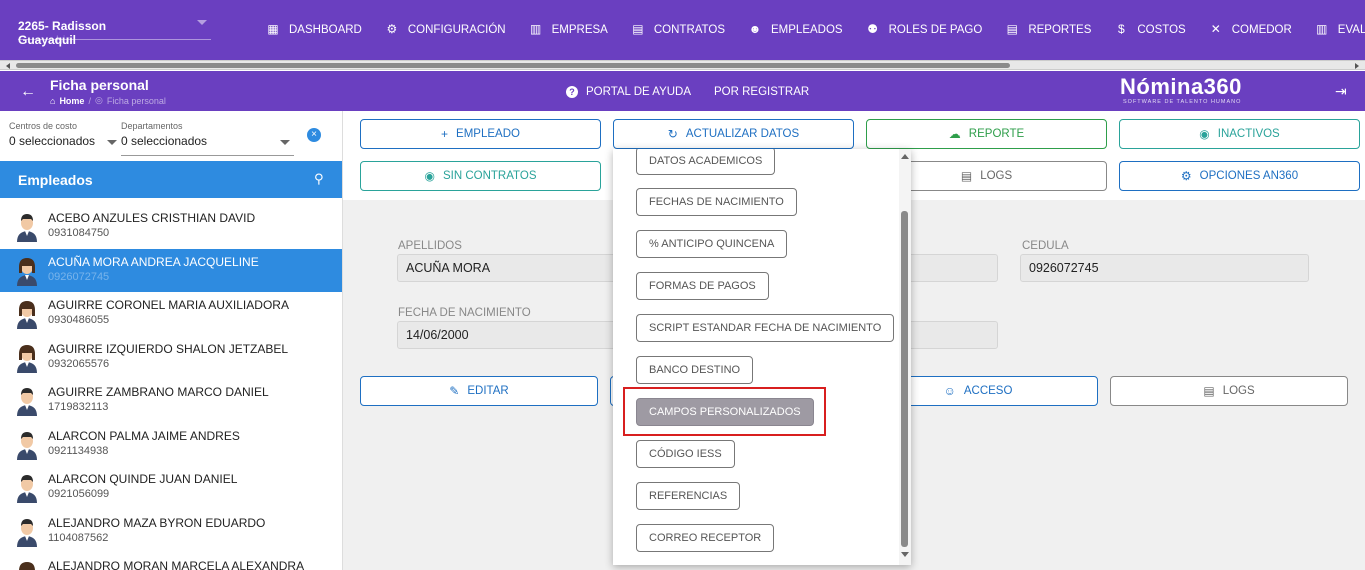 The image size is (1365, 570). Describe the element at coordinates (712, 244) in the screenshot. I see `menu-item-anticipo-quincena: % ANTICIPO QUINCENA` at that location.